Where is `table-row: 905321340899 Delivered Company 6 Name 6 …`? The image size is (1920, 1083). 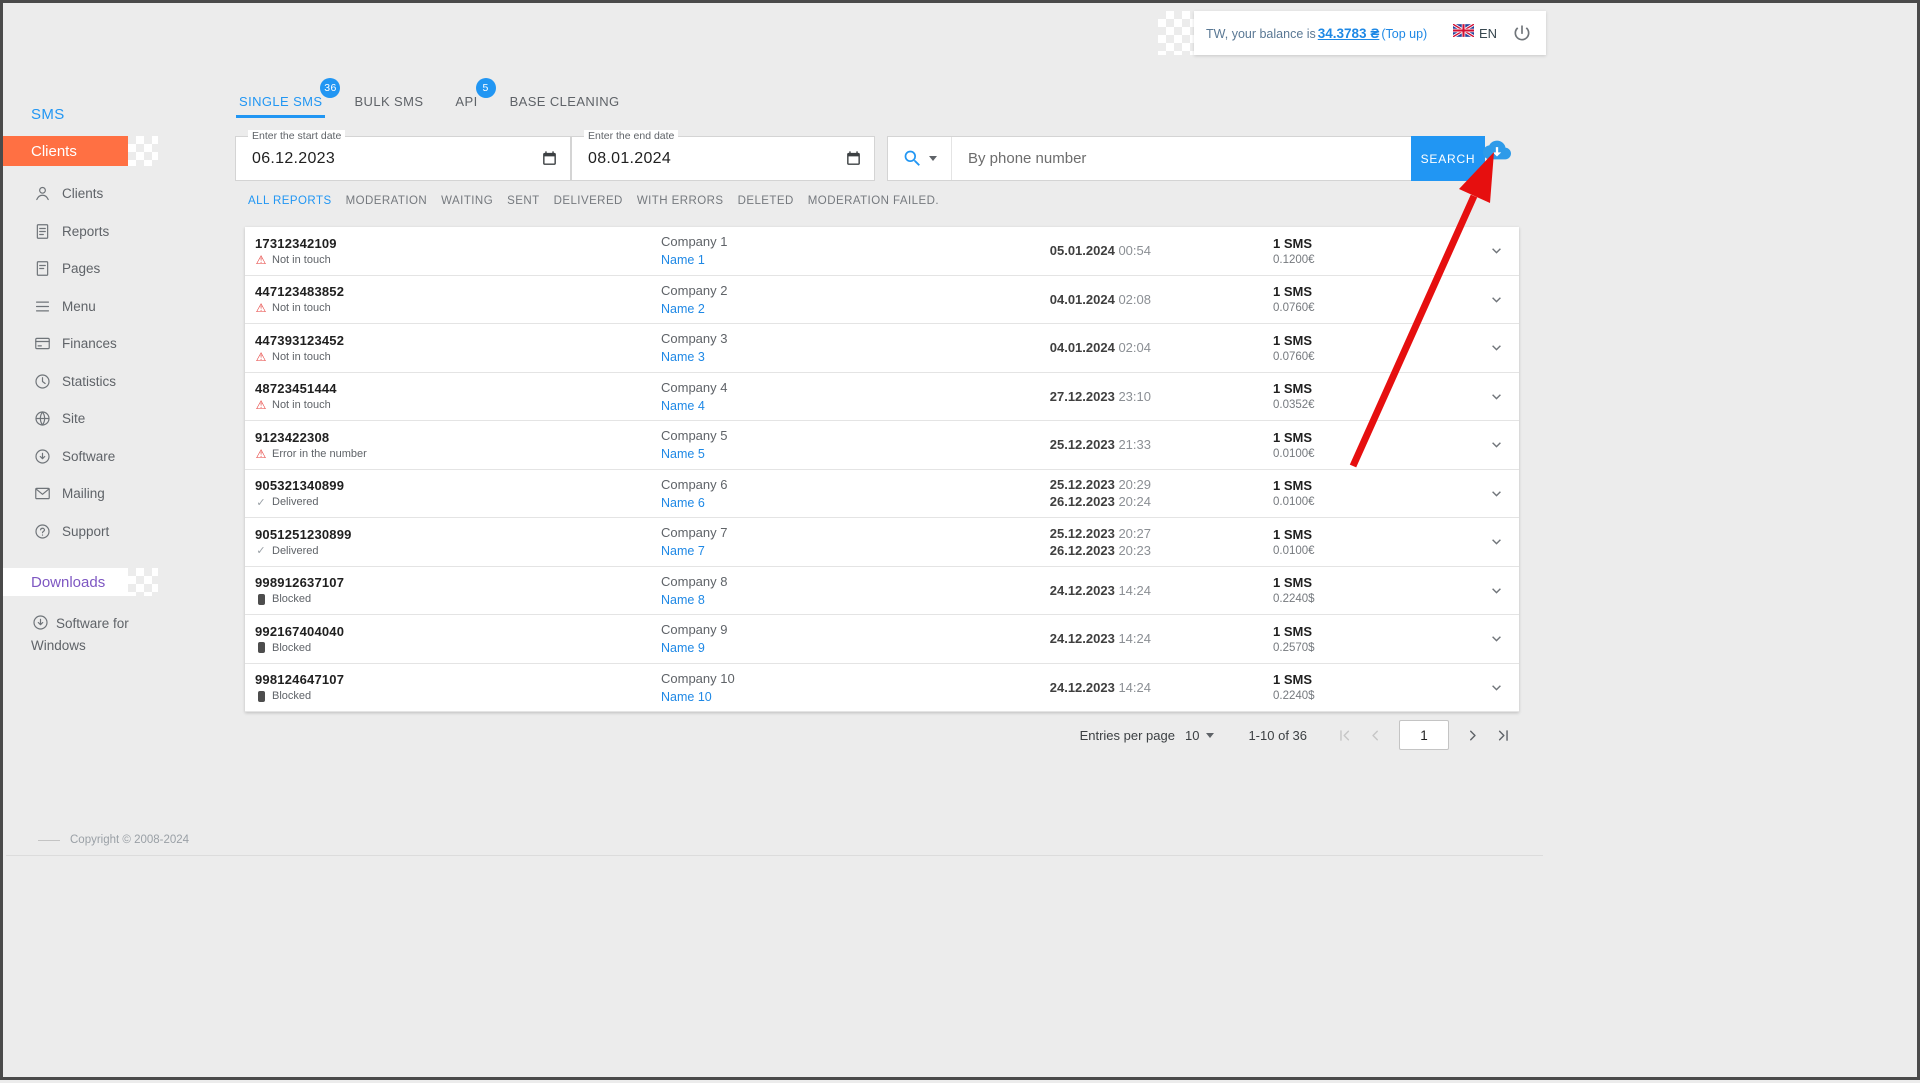
table-row: 905321340899 Delivered Company 6 Name 6 … is located at coordinates (882, 493).